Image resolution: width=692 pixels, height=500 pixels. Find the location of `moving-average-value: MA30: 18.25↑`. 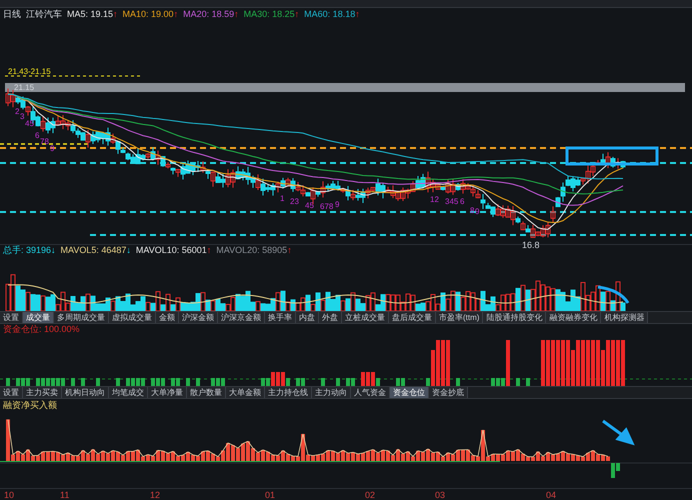

moving-average-value: MA30: 18.25↑ is located at coordinates (272, 14).